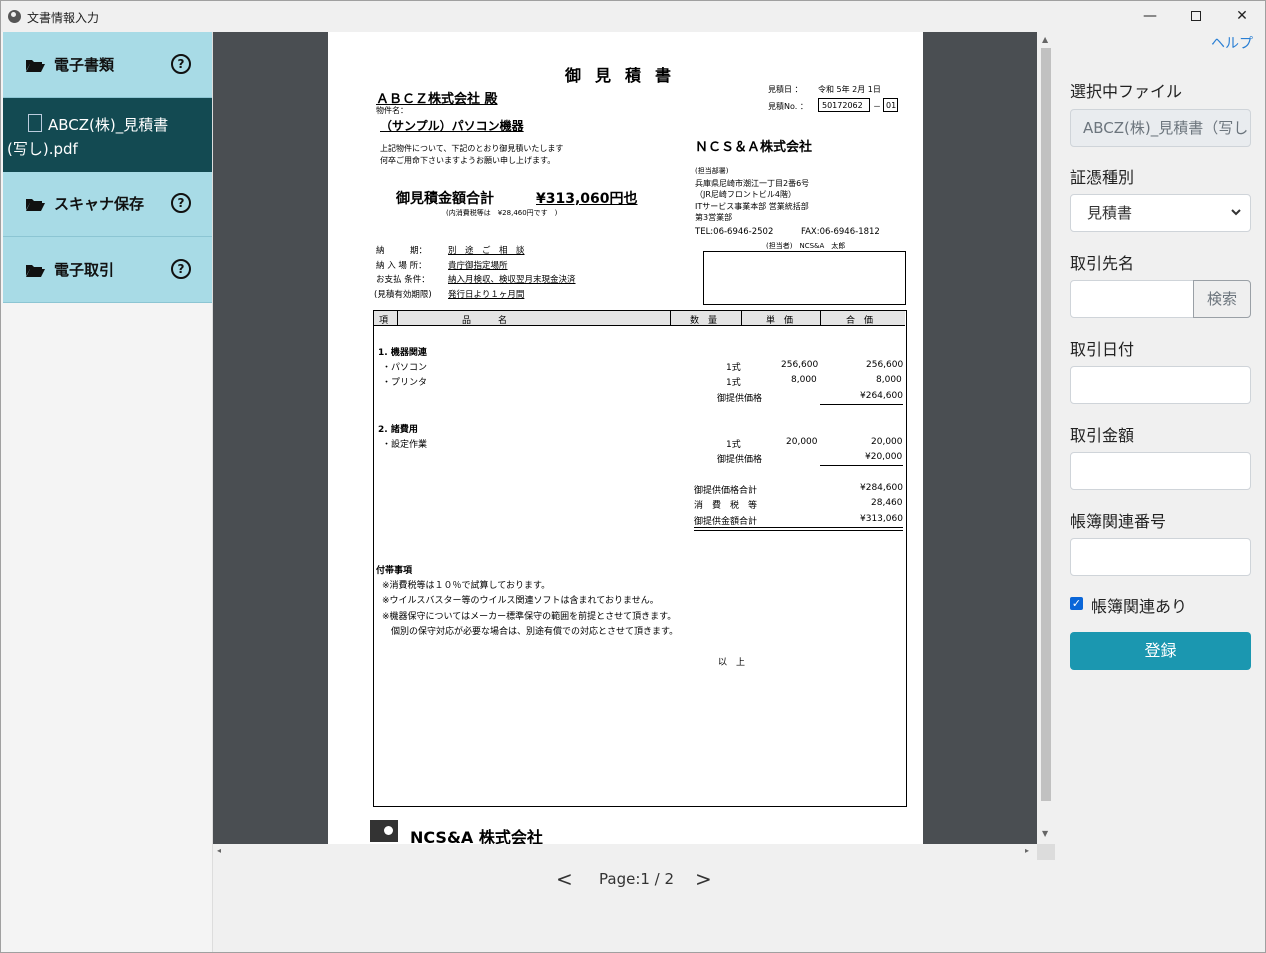 This screenshot has width=1266, height=953. I want to click on app-icon, so click(14, 16).